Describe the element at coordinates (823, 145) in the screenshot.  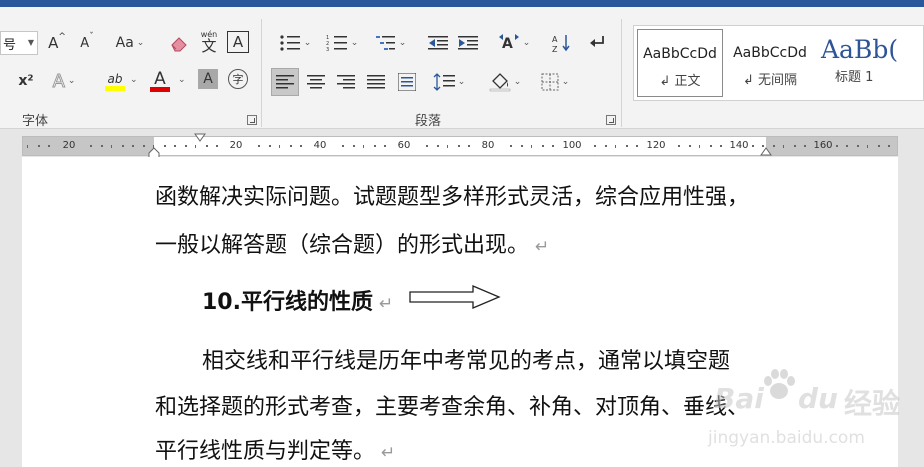
I see `ruler-label: 160` at that location.